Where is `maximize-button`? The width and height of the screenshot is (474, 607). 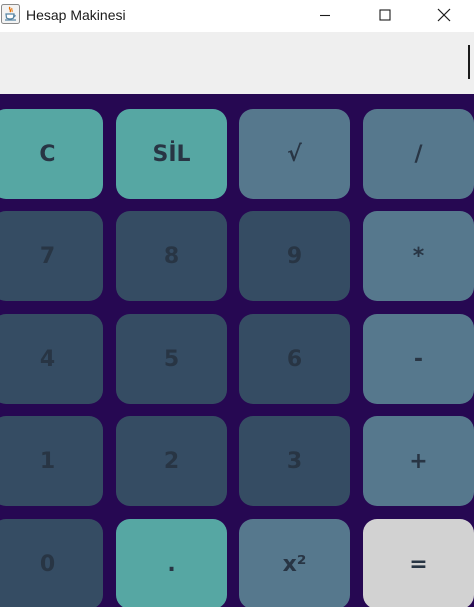
maximize-button is located at coordinates (385, 15).